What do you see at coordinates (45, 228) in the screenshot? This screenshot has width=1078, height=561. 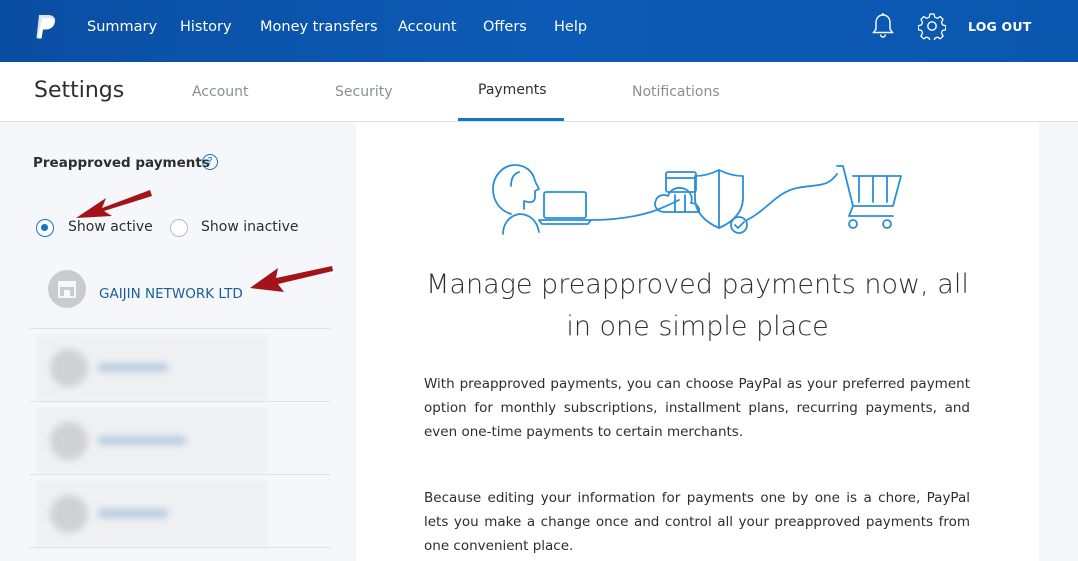 I see `radio-show-active` at bounding box center [45, 228].